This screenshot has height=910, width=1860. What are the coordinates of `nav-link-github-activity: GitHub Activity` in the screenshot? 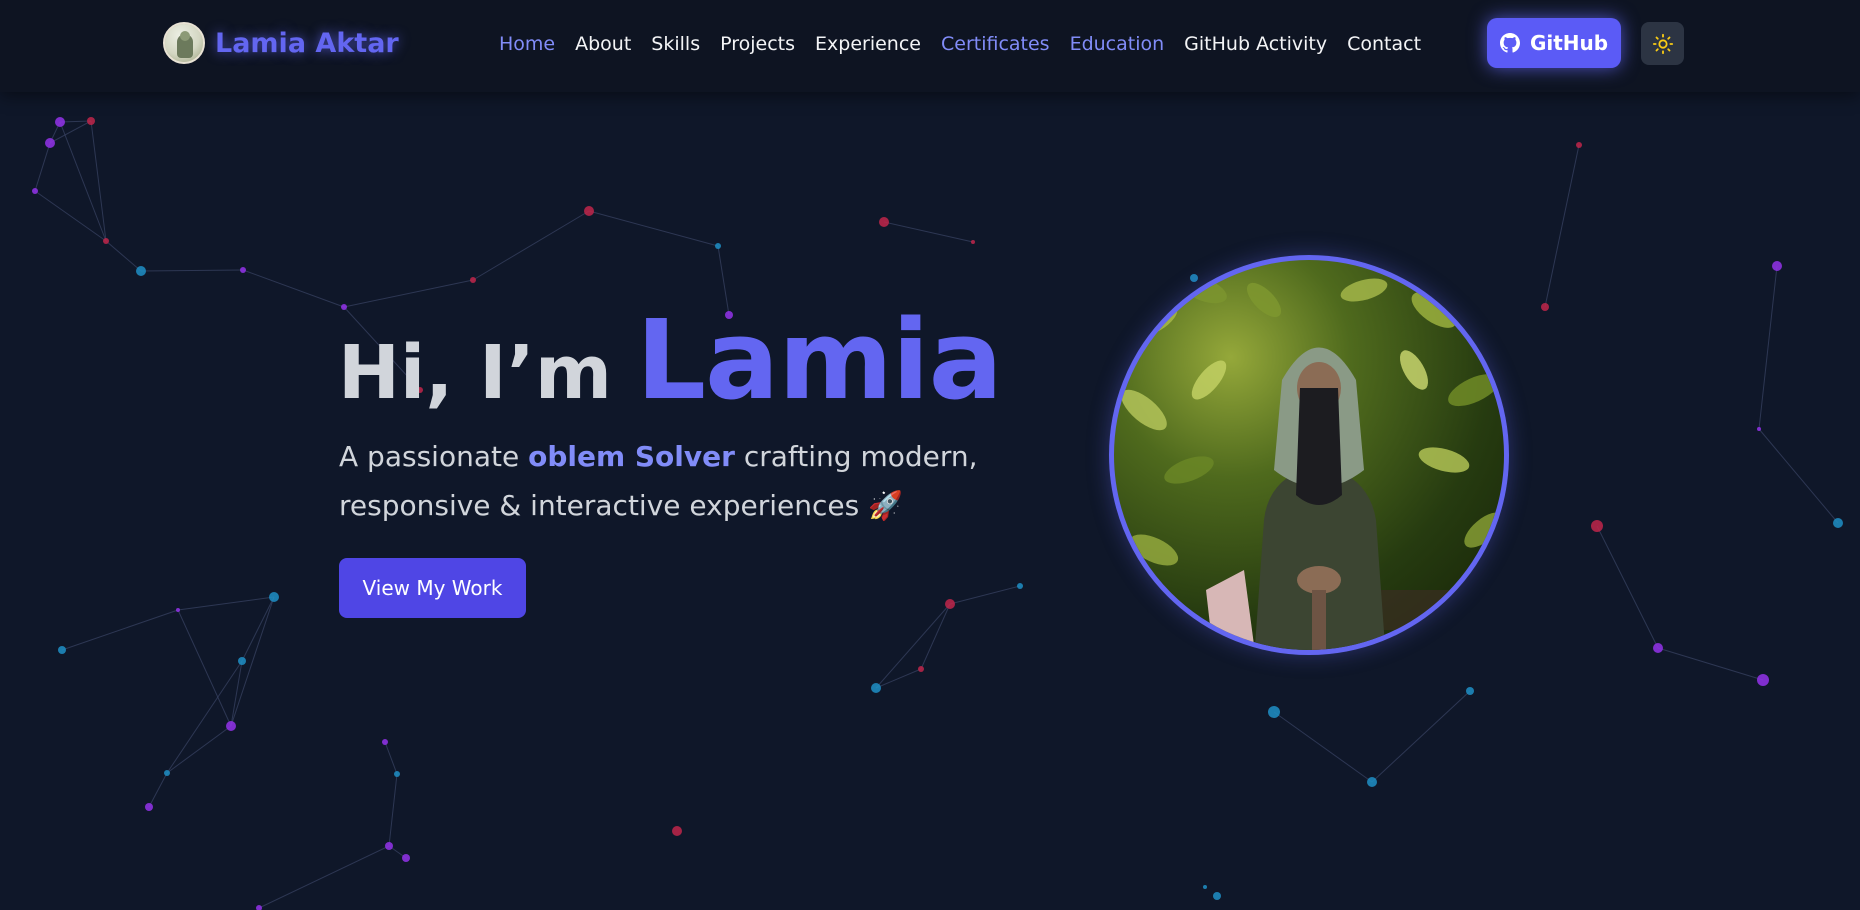 It's located at (1255, 44).